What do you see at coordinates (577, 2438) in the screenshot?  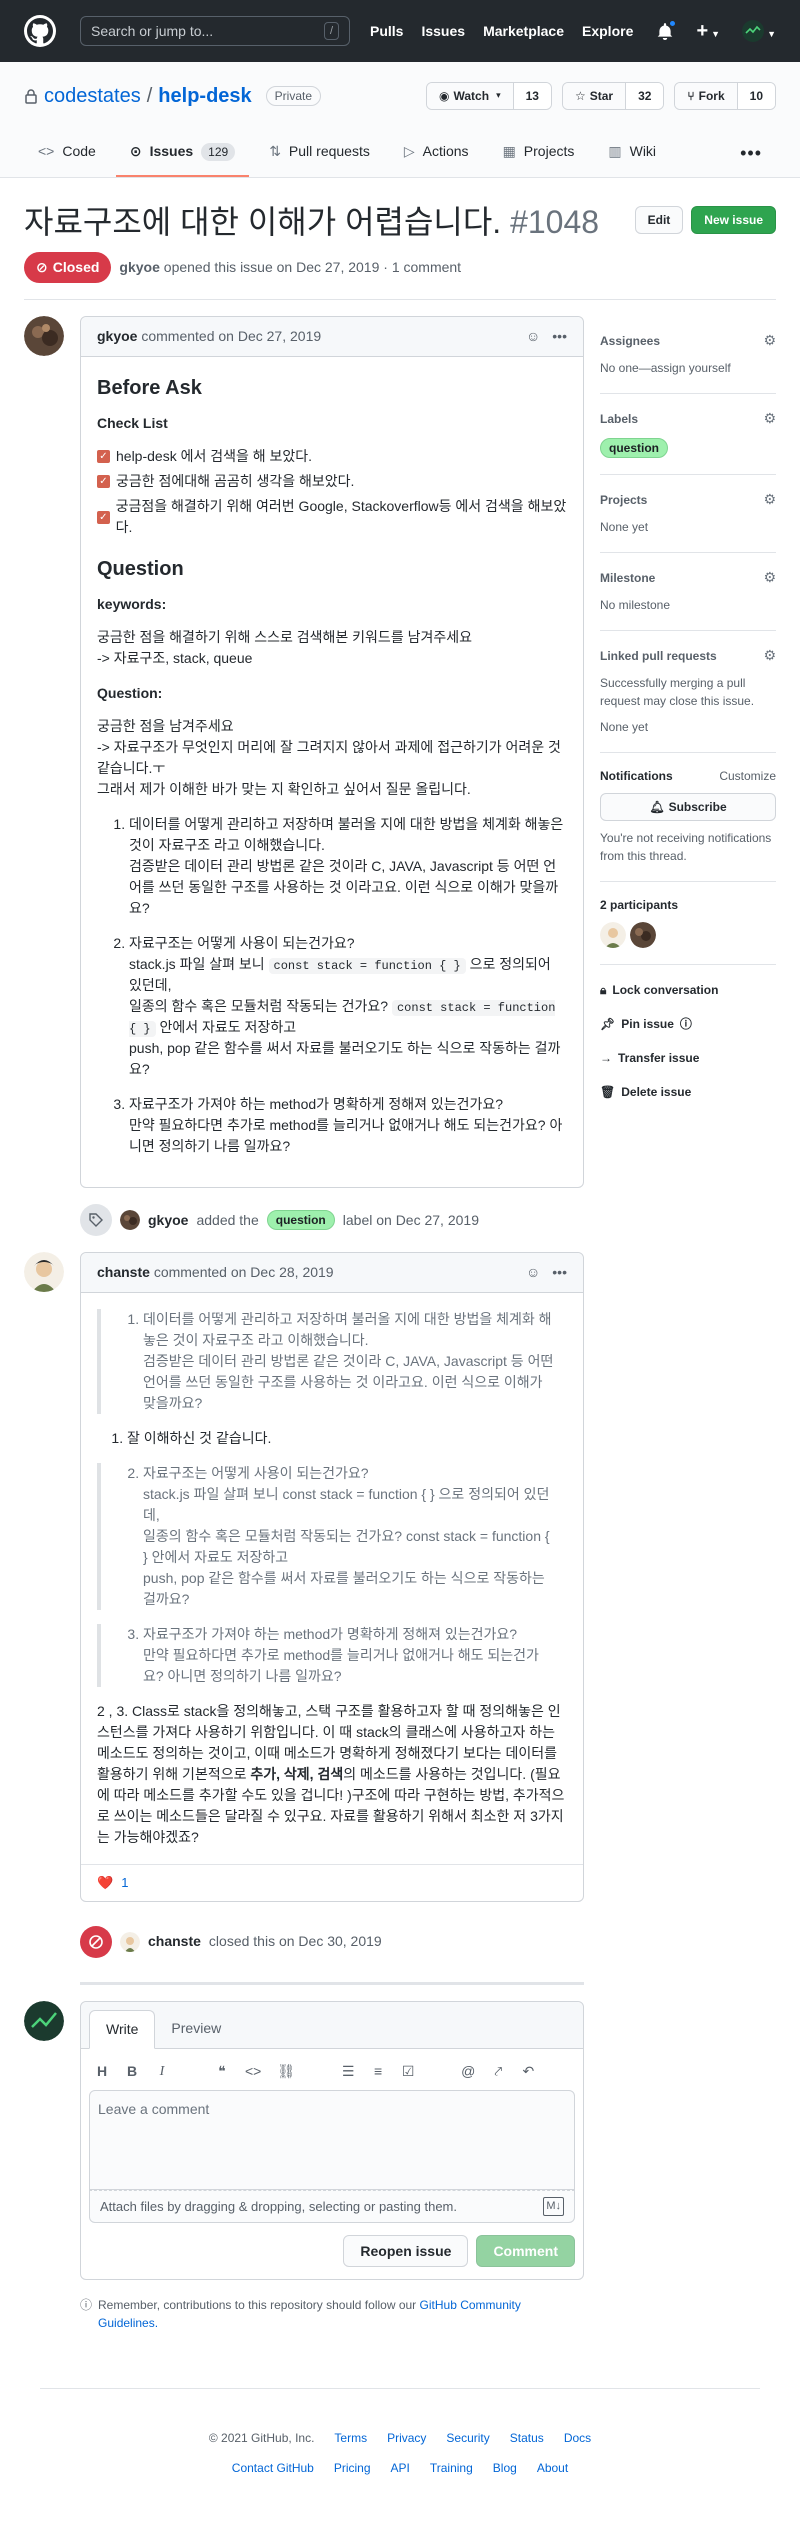 I see `footer-link-docs: Docs` at bounding box center [577, 2438].